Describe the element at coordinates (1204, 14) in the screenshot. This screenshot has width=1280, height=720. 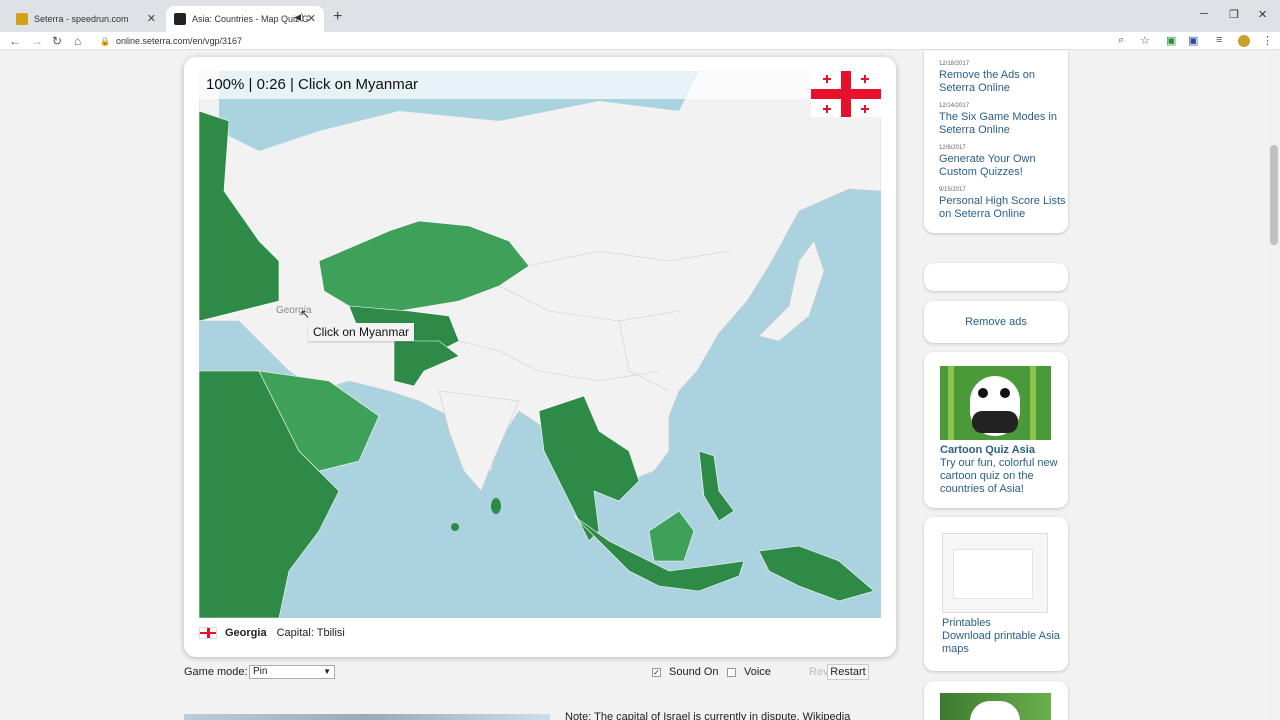
I see `minimize-icon: ─` at that location.